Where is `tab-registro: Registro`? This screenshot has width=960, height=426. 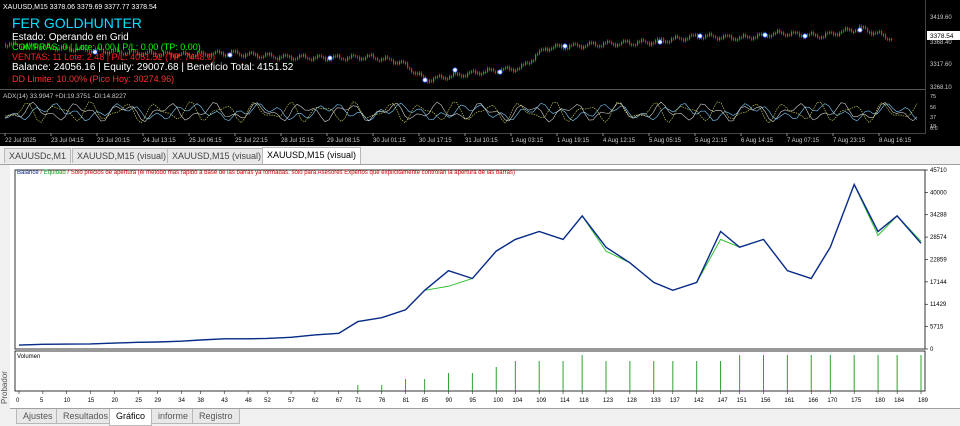
tab-registro: Registro is located at coordinates (216, 416).